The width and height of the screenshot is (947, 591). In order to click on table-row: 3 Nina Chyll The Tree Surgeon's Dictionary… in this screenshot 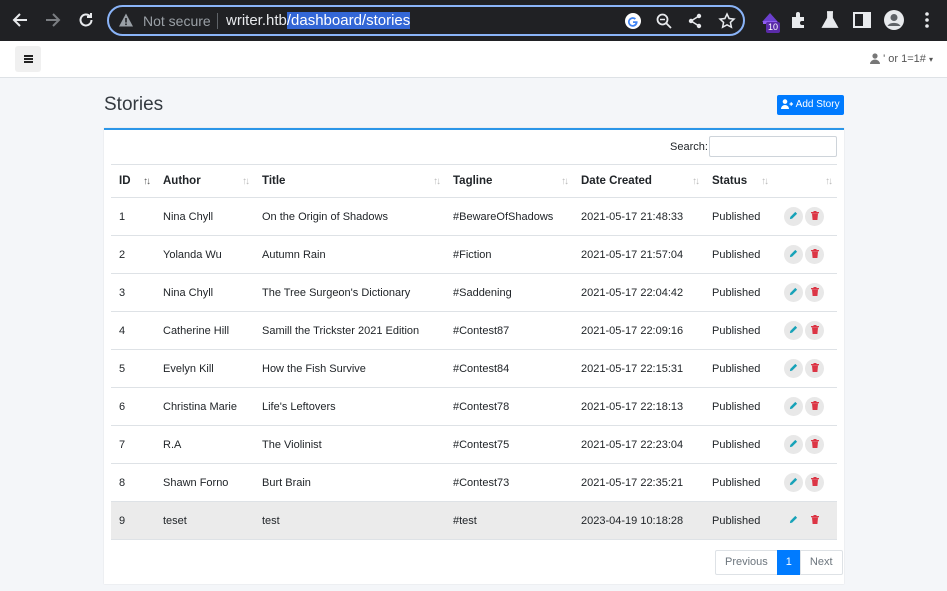, I will do `click(474, 292)`.